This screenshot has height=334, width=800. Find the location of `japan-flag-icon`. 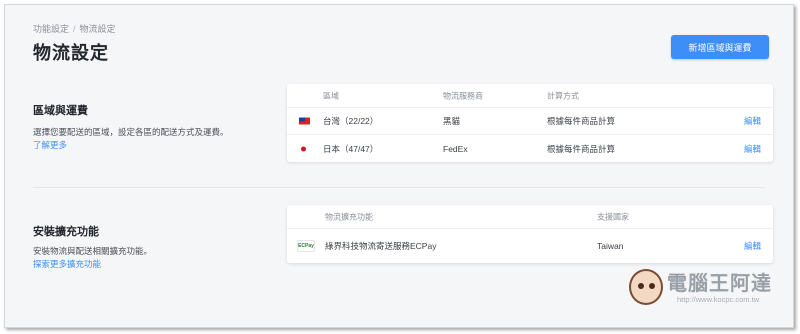

japan-flag-icon is located at coordinates (303, 148).